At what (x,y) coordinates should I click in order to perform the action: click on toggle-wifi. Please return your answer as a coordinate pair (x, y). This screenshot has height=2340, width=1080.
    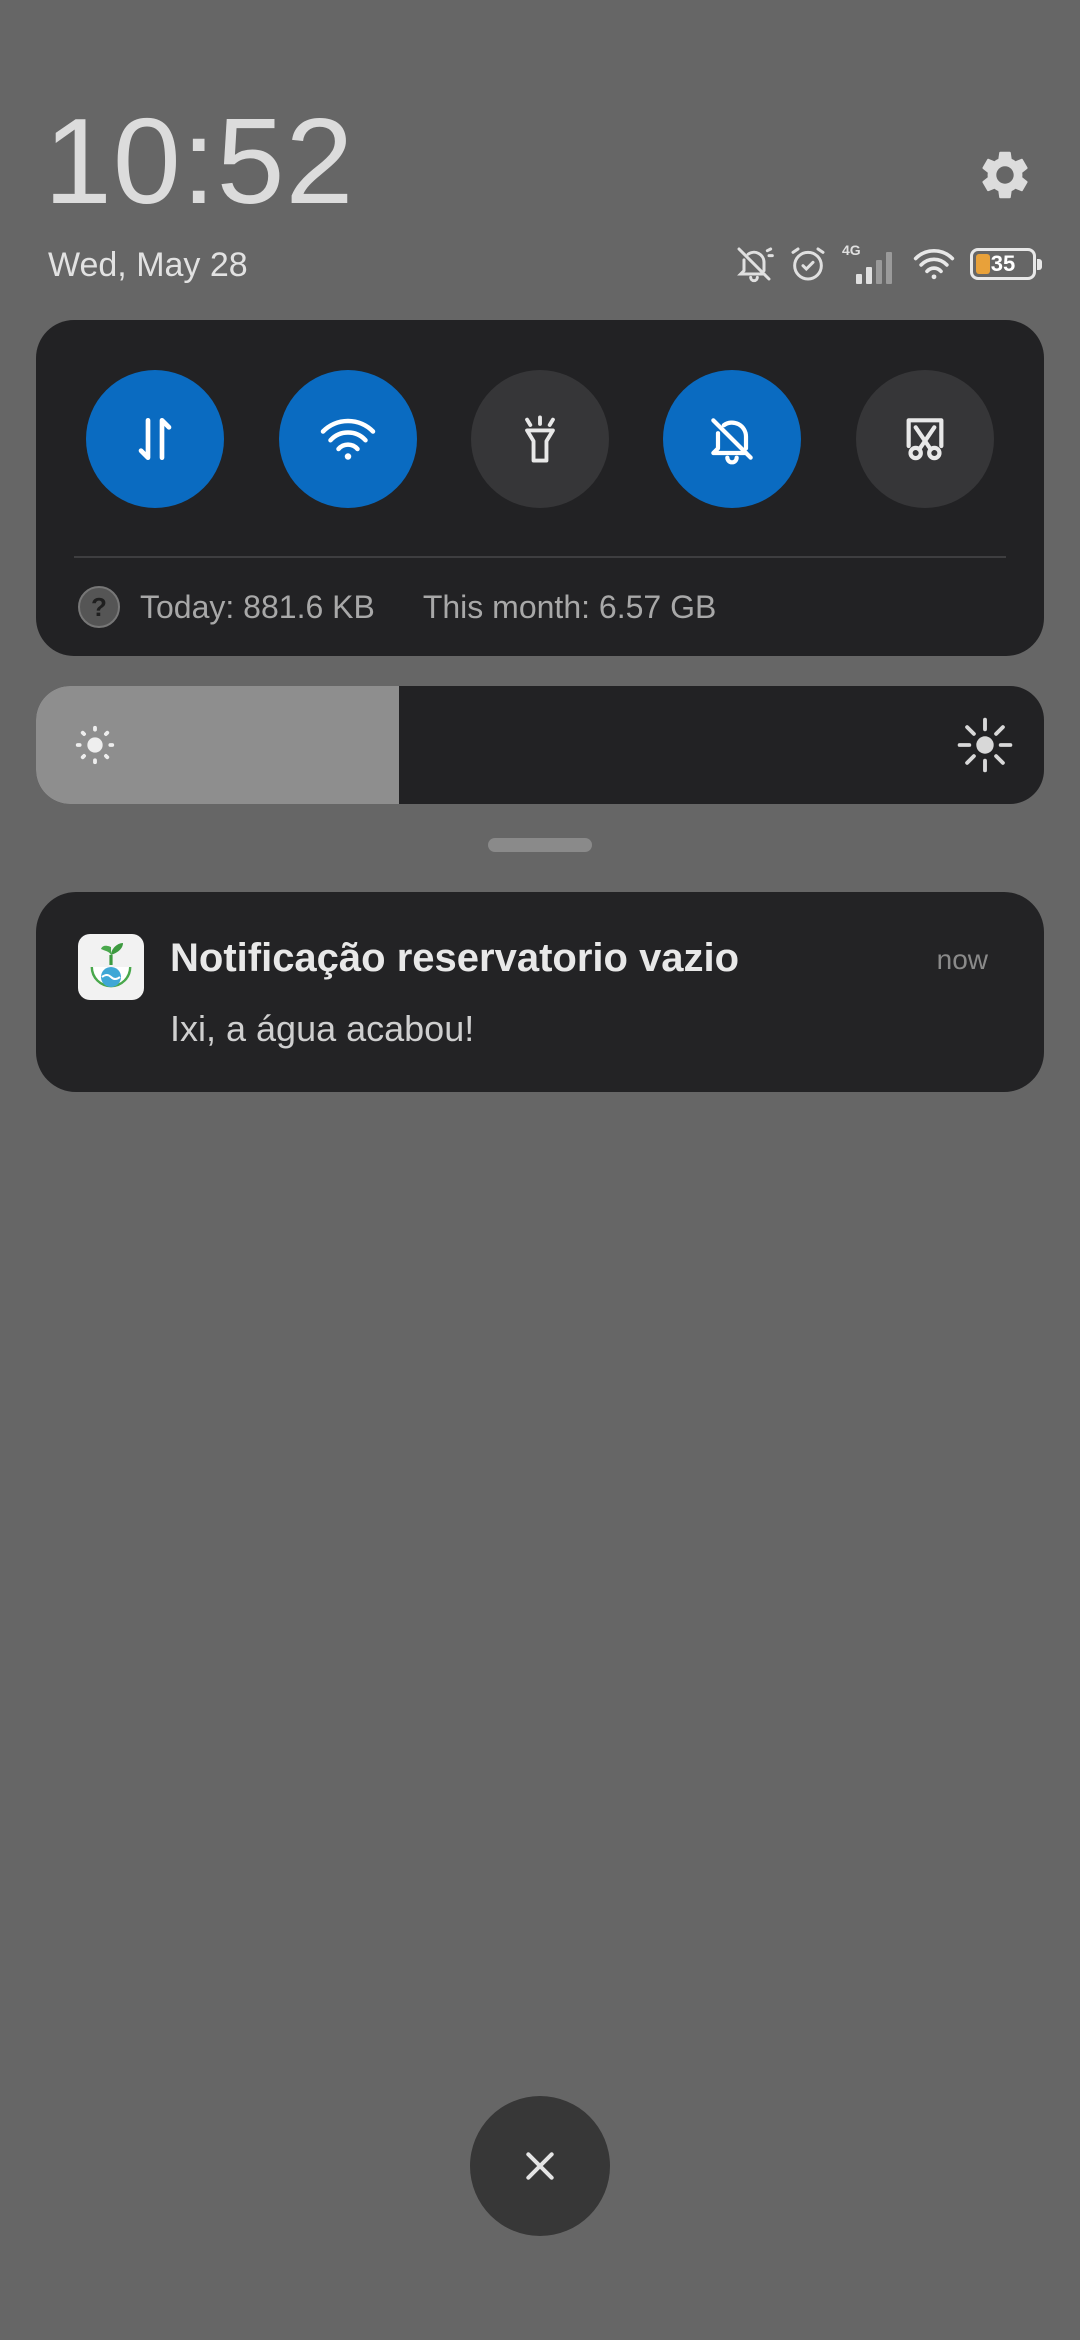
    Looking at the image, I should click on (348, 439).